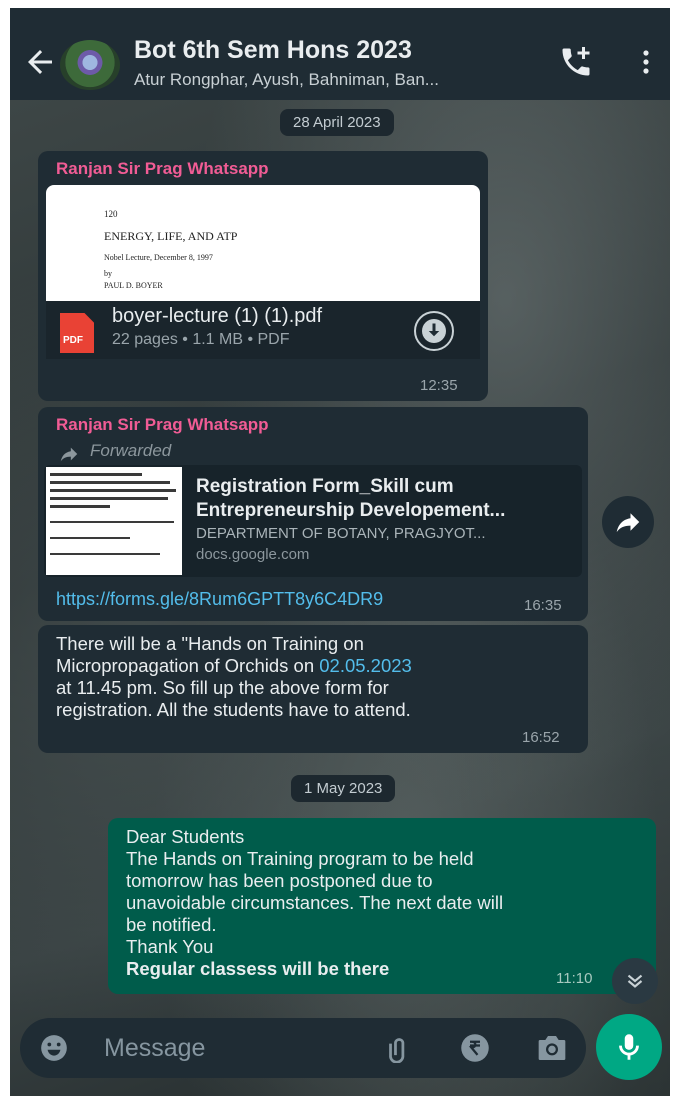 This screenshot has height=1098, width=680. Describe the element at coordinates (253, 554) in the screenshot. I see `link-domain: docs.google.com` at that location.